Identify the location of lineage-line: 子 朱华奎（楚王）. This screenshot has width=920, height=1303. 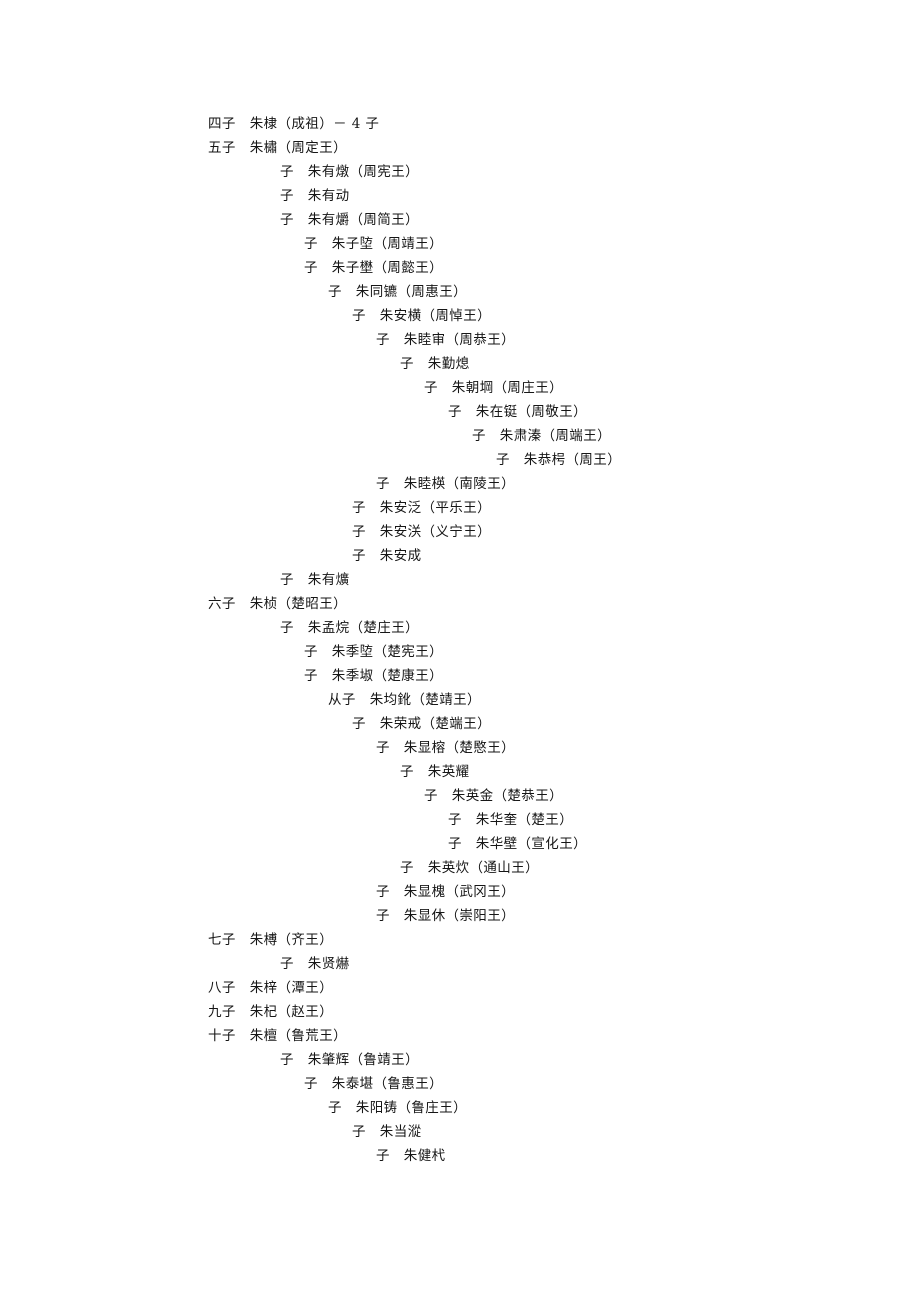
(511, 820).